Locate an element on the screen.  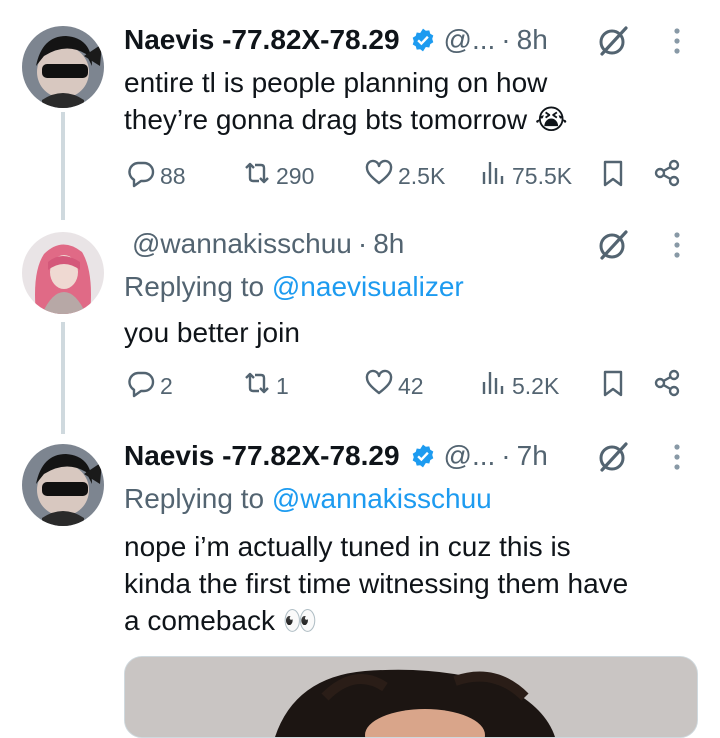
like-button: 42 is located at coordinates (394, 386).